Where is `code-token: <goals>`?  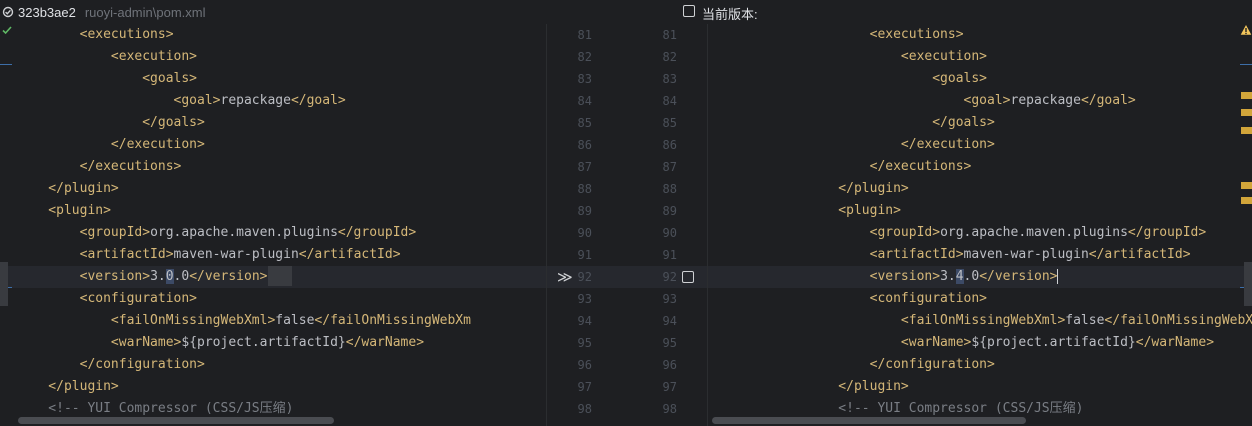 code-token: <goals> is located at coordinates (897, 78).